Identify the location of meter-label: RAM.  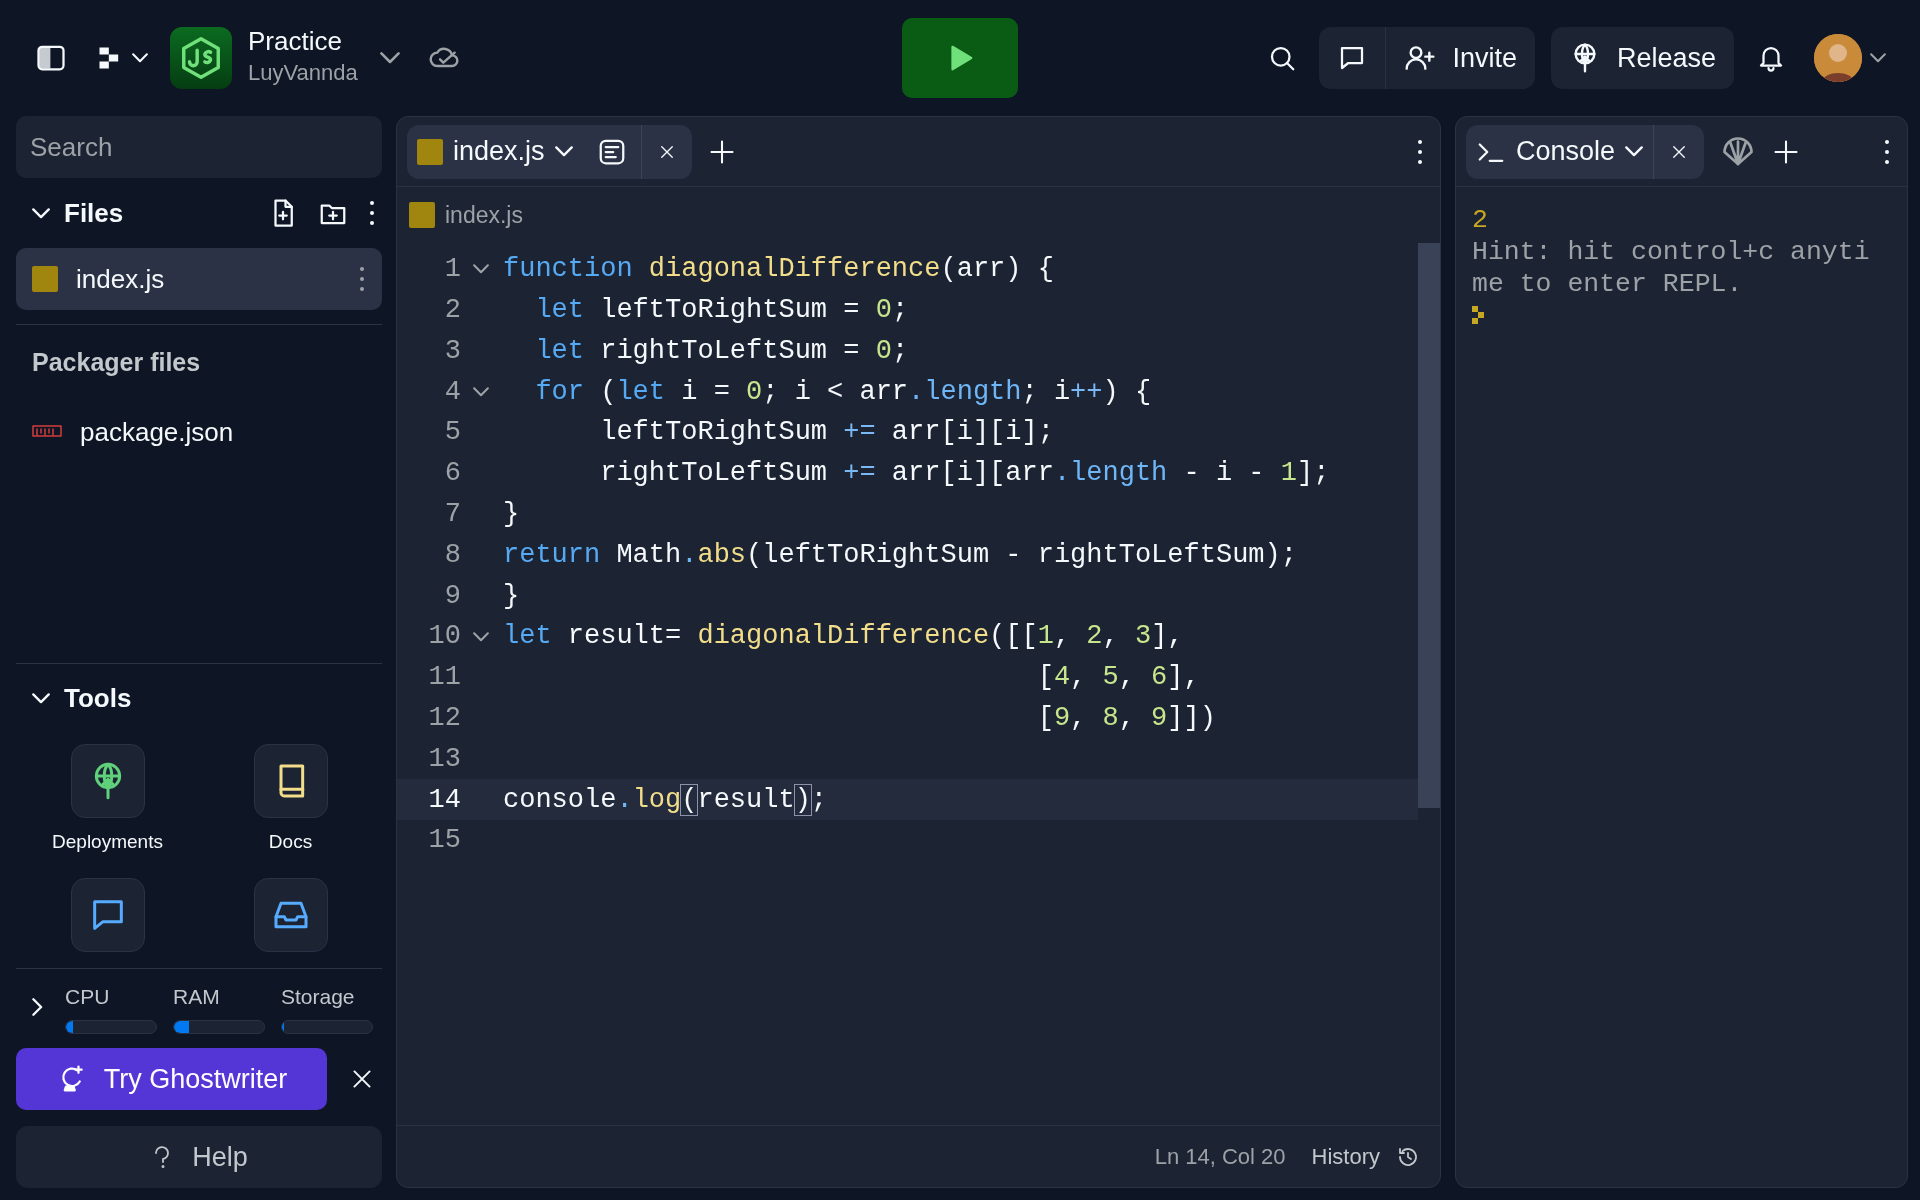
(197, 996).